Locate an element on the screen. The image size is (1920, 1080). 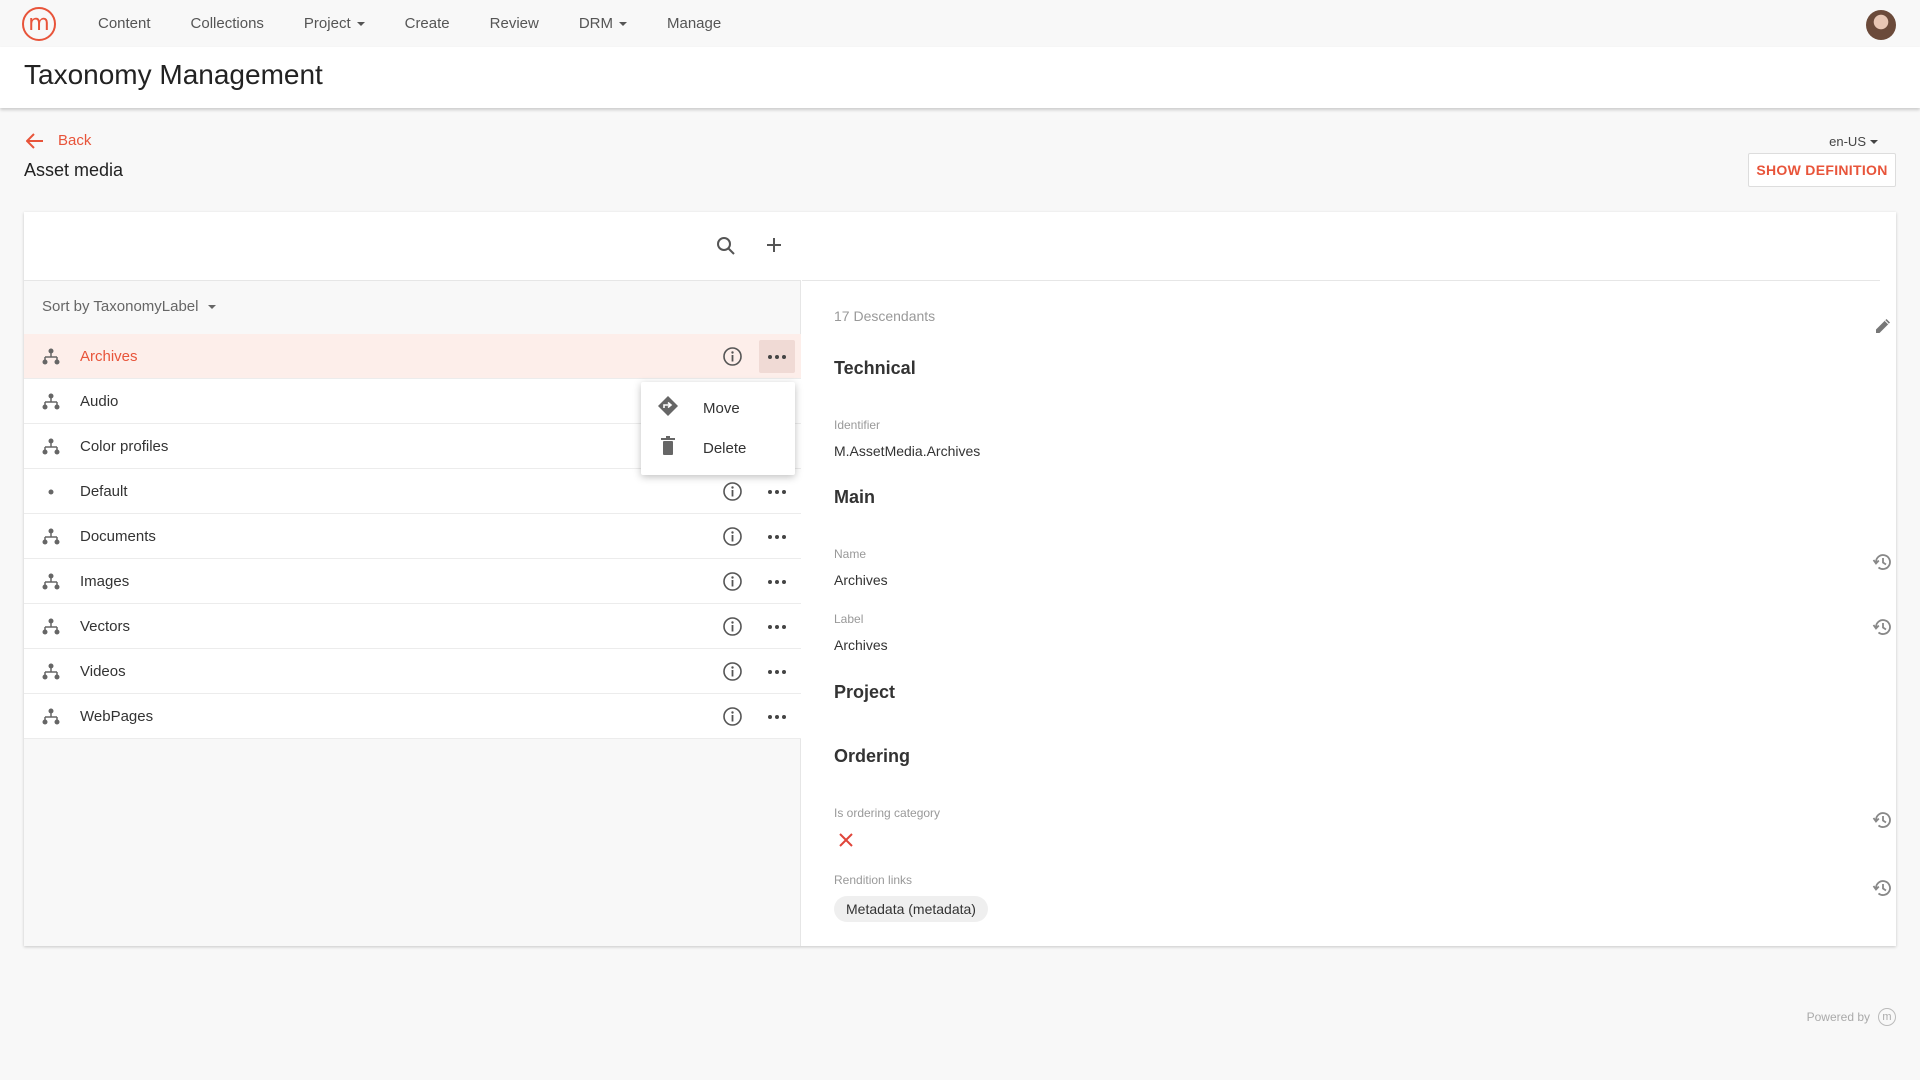
user-avatar is located at coordinates (1881, 25).